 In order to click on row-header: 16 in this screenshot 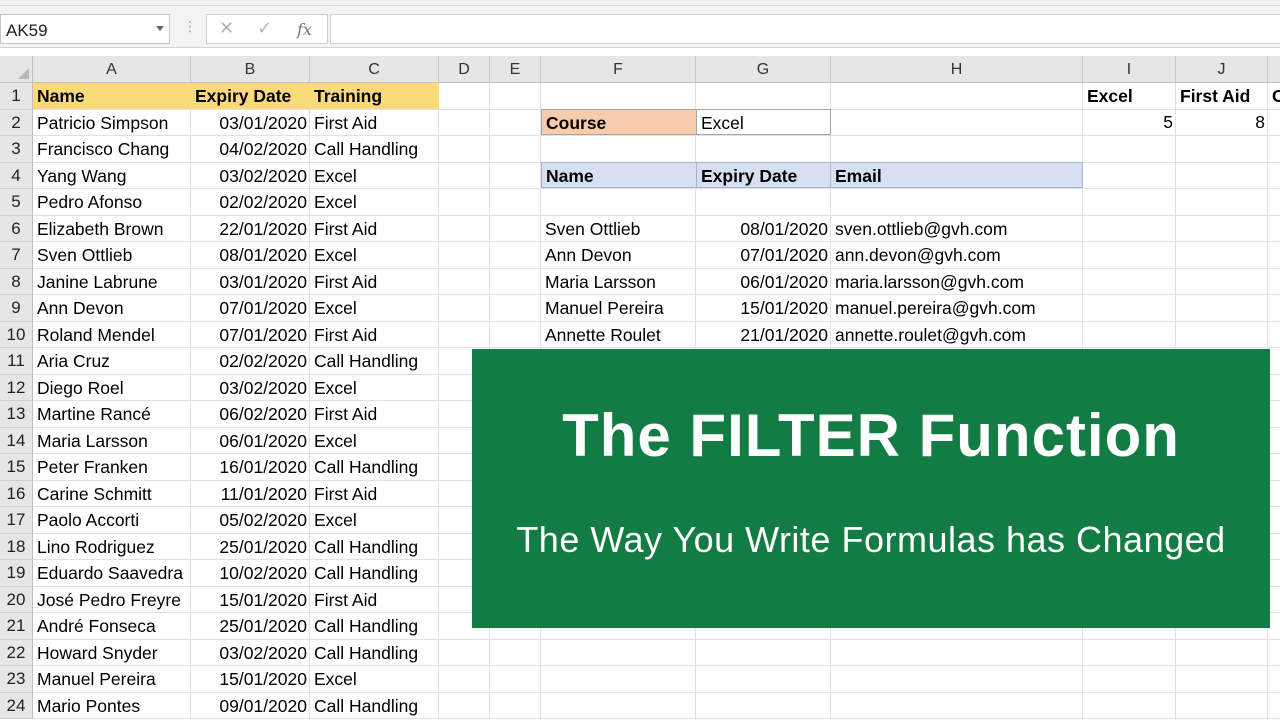, I will do `click(16, 493)`.